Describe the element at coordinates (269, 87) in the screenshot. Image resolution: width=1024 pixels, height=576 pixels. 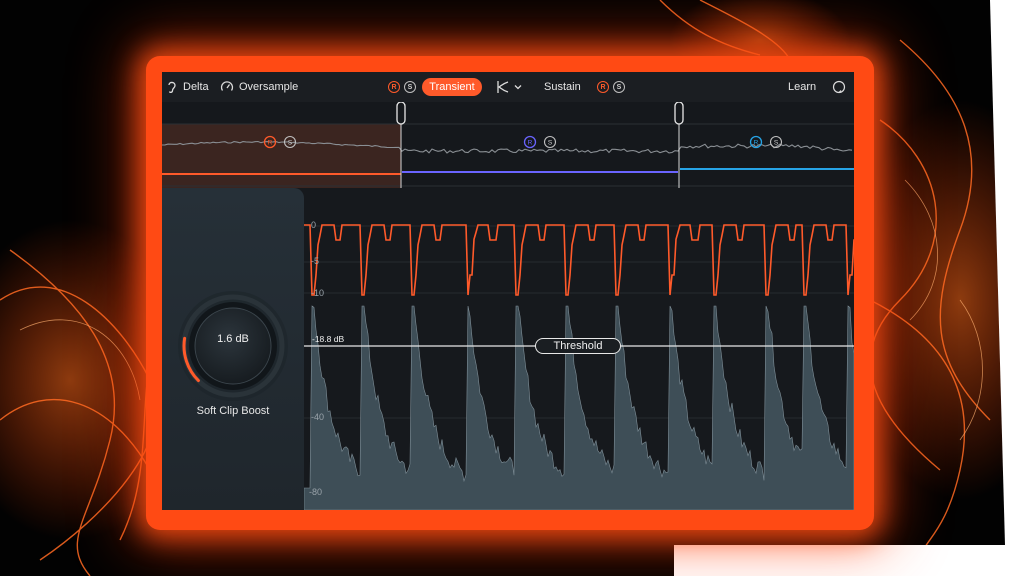
I see `oversample-label: Oversample` at that location.